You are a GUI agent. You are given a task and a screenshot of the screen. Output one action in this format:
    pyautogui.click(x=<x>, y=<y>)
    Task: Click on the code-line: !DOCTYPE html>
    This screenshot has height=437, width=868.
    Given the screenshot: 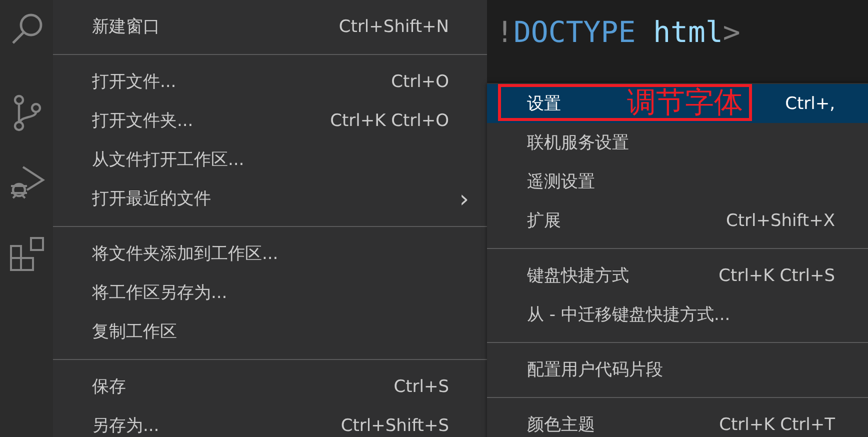 What is the action you would take?
    pyautogui.click(x=619, y=32)
    